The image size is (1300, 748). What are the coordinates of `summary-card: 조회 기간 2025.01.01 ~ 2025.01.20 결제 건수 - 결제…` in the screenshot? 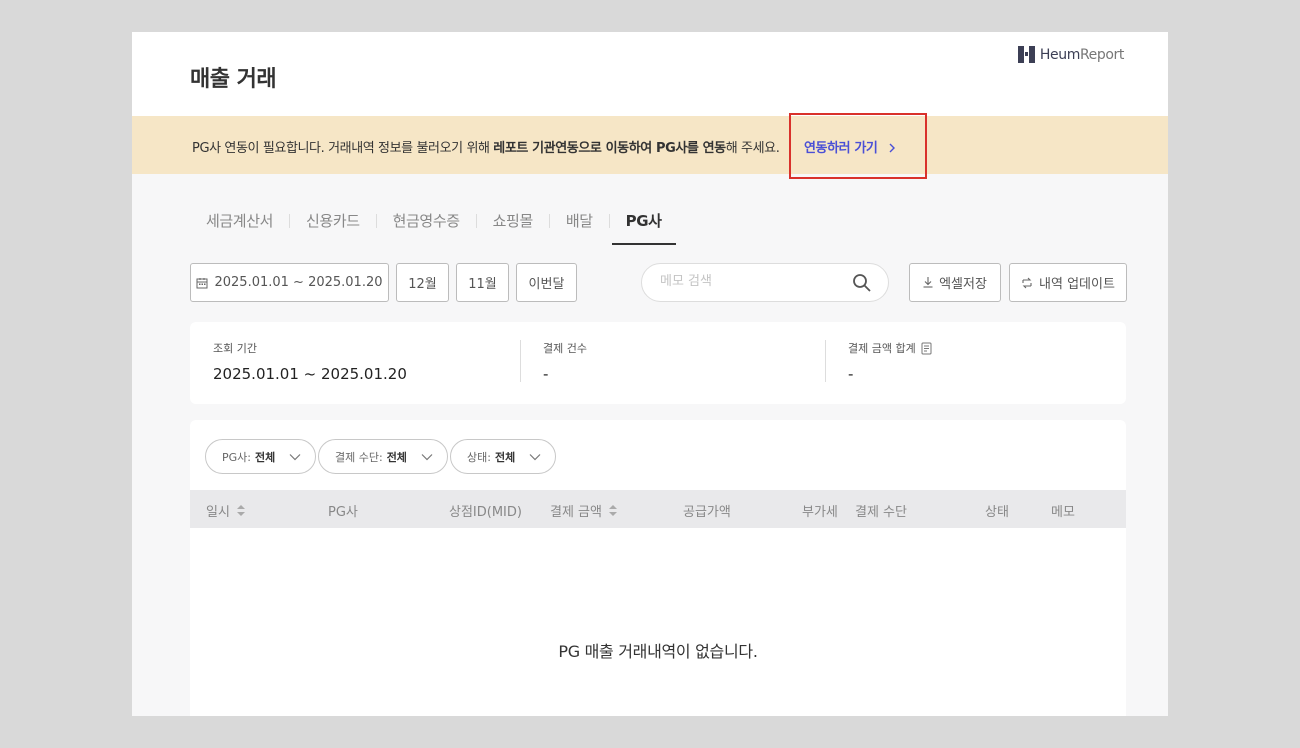 It's located at (658, 363).